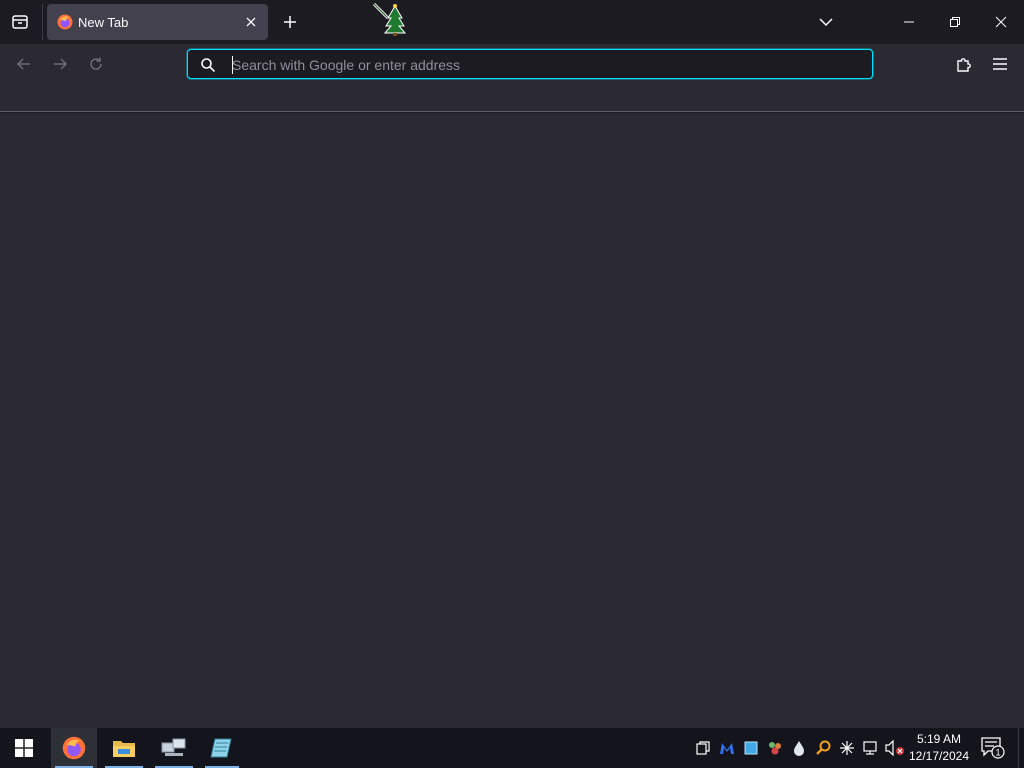 The height and width of the screenshot is (768, 1024). I want to click on new-tab-button, so click(290, 22).